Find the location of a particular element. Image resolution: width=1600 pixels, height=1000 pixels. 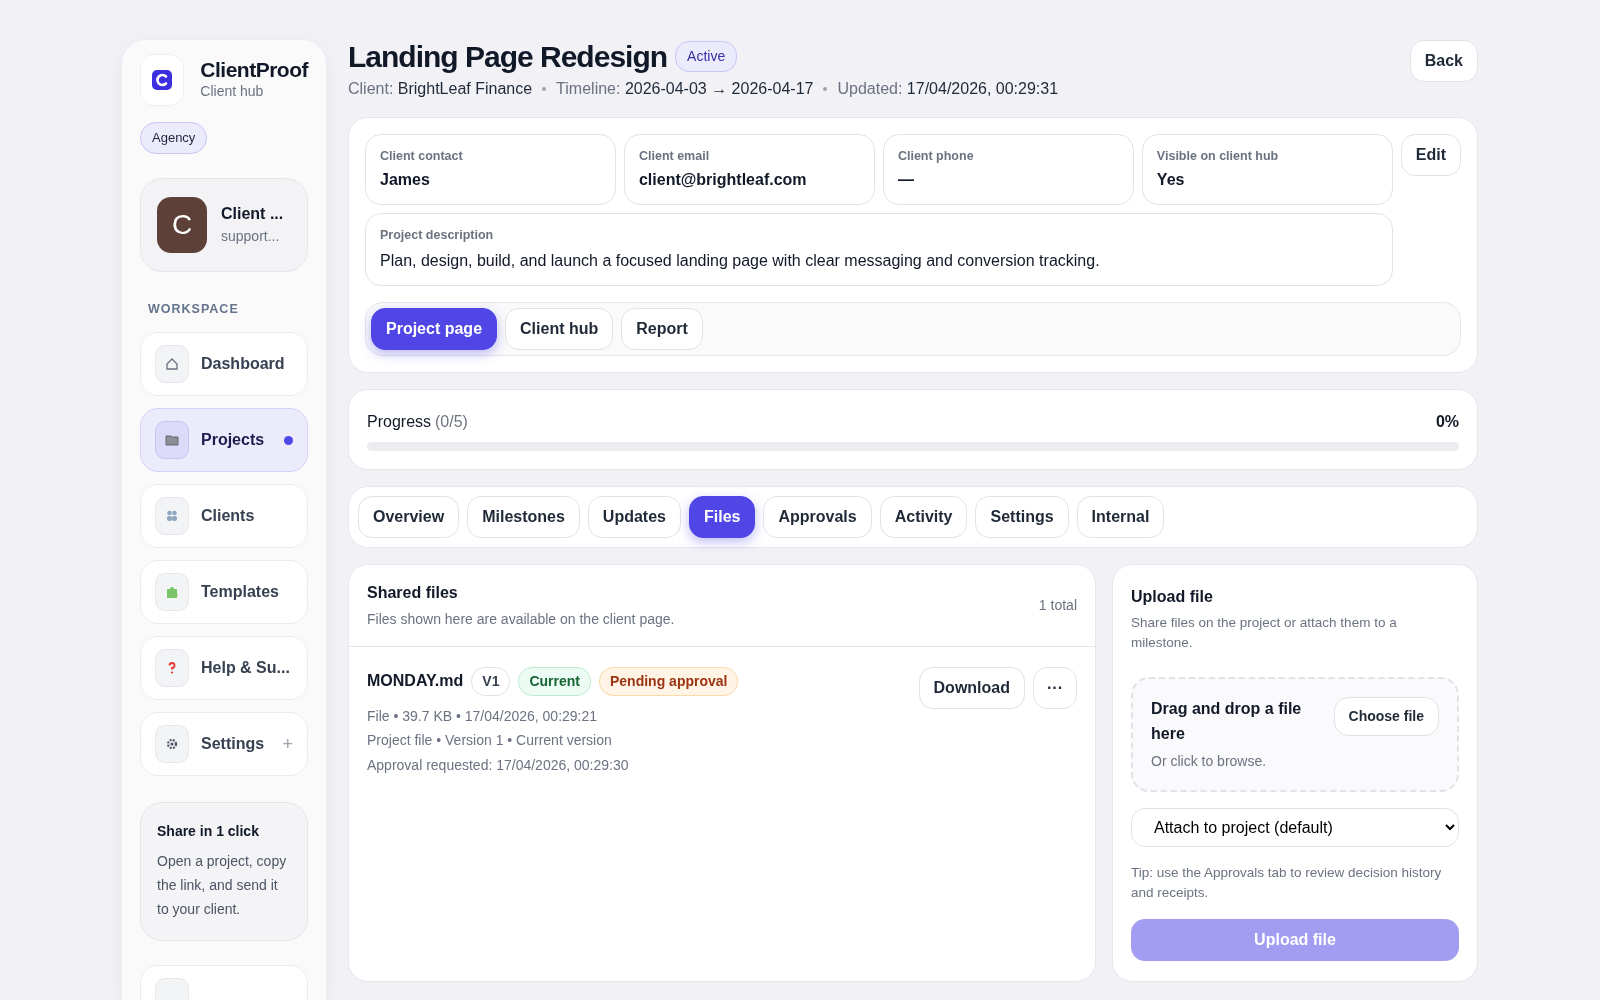

plan-badge: Agency is located at coordinates (174, 138).